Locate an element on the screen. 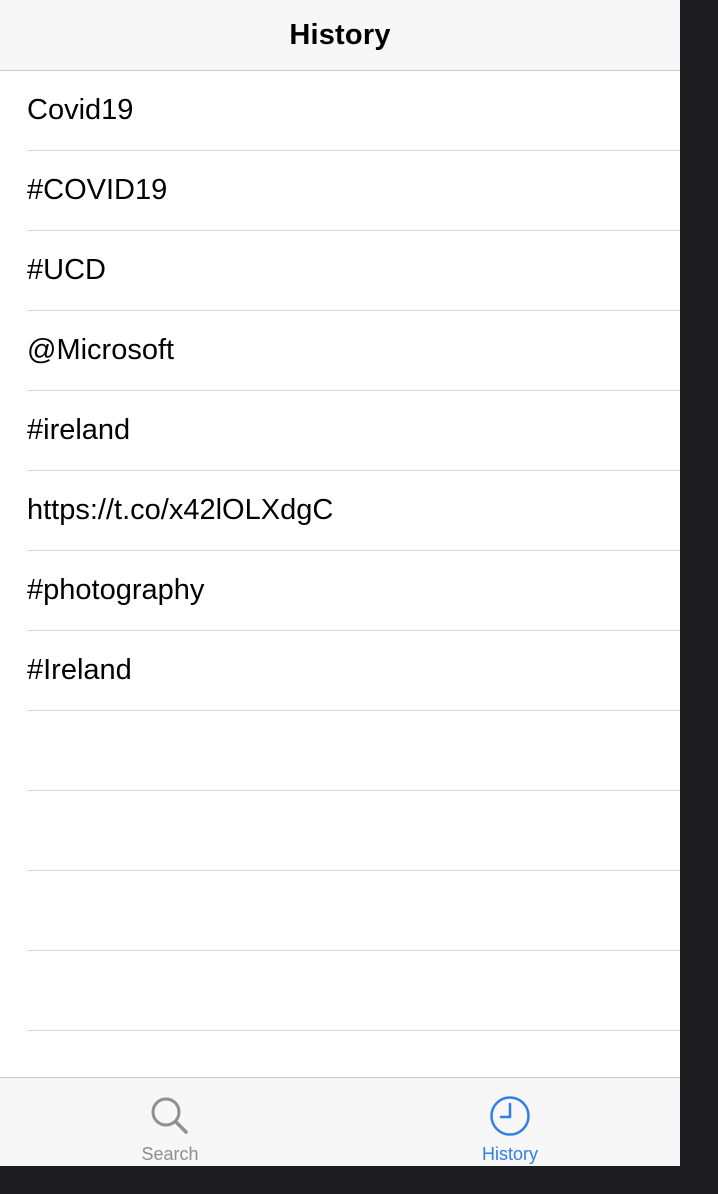 The width and height of the screenshot is (718, 1194). history-item: Covid19 is located at coordinates (353, 111).